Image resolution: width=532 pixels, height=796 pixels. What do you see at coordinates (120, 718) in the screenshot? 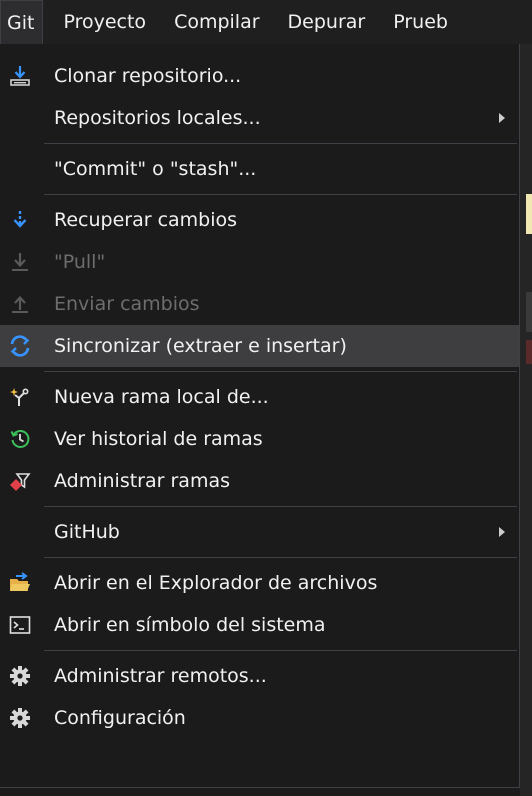
I see `menu-item-label: Configuración` at bounding box center [120, 718].